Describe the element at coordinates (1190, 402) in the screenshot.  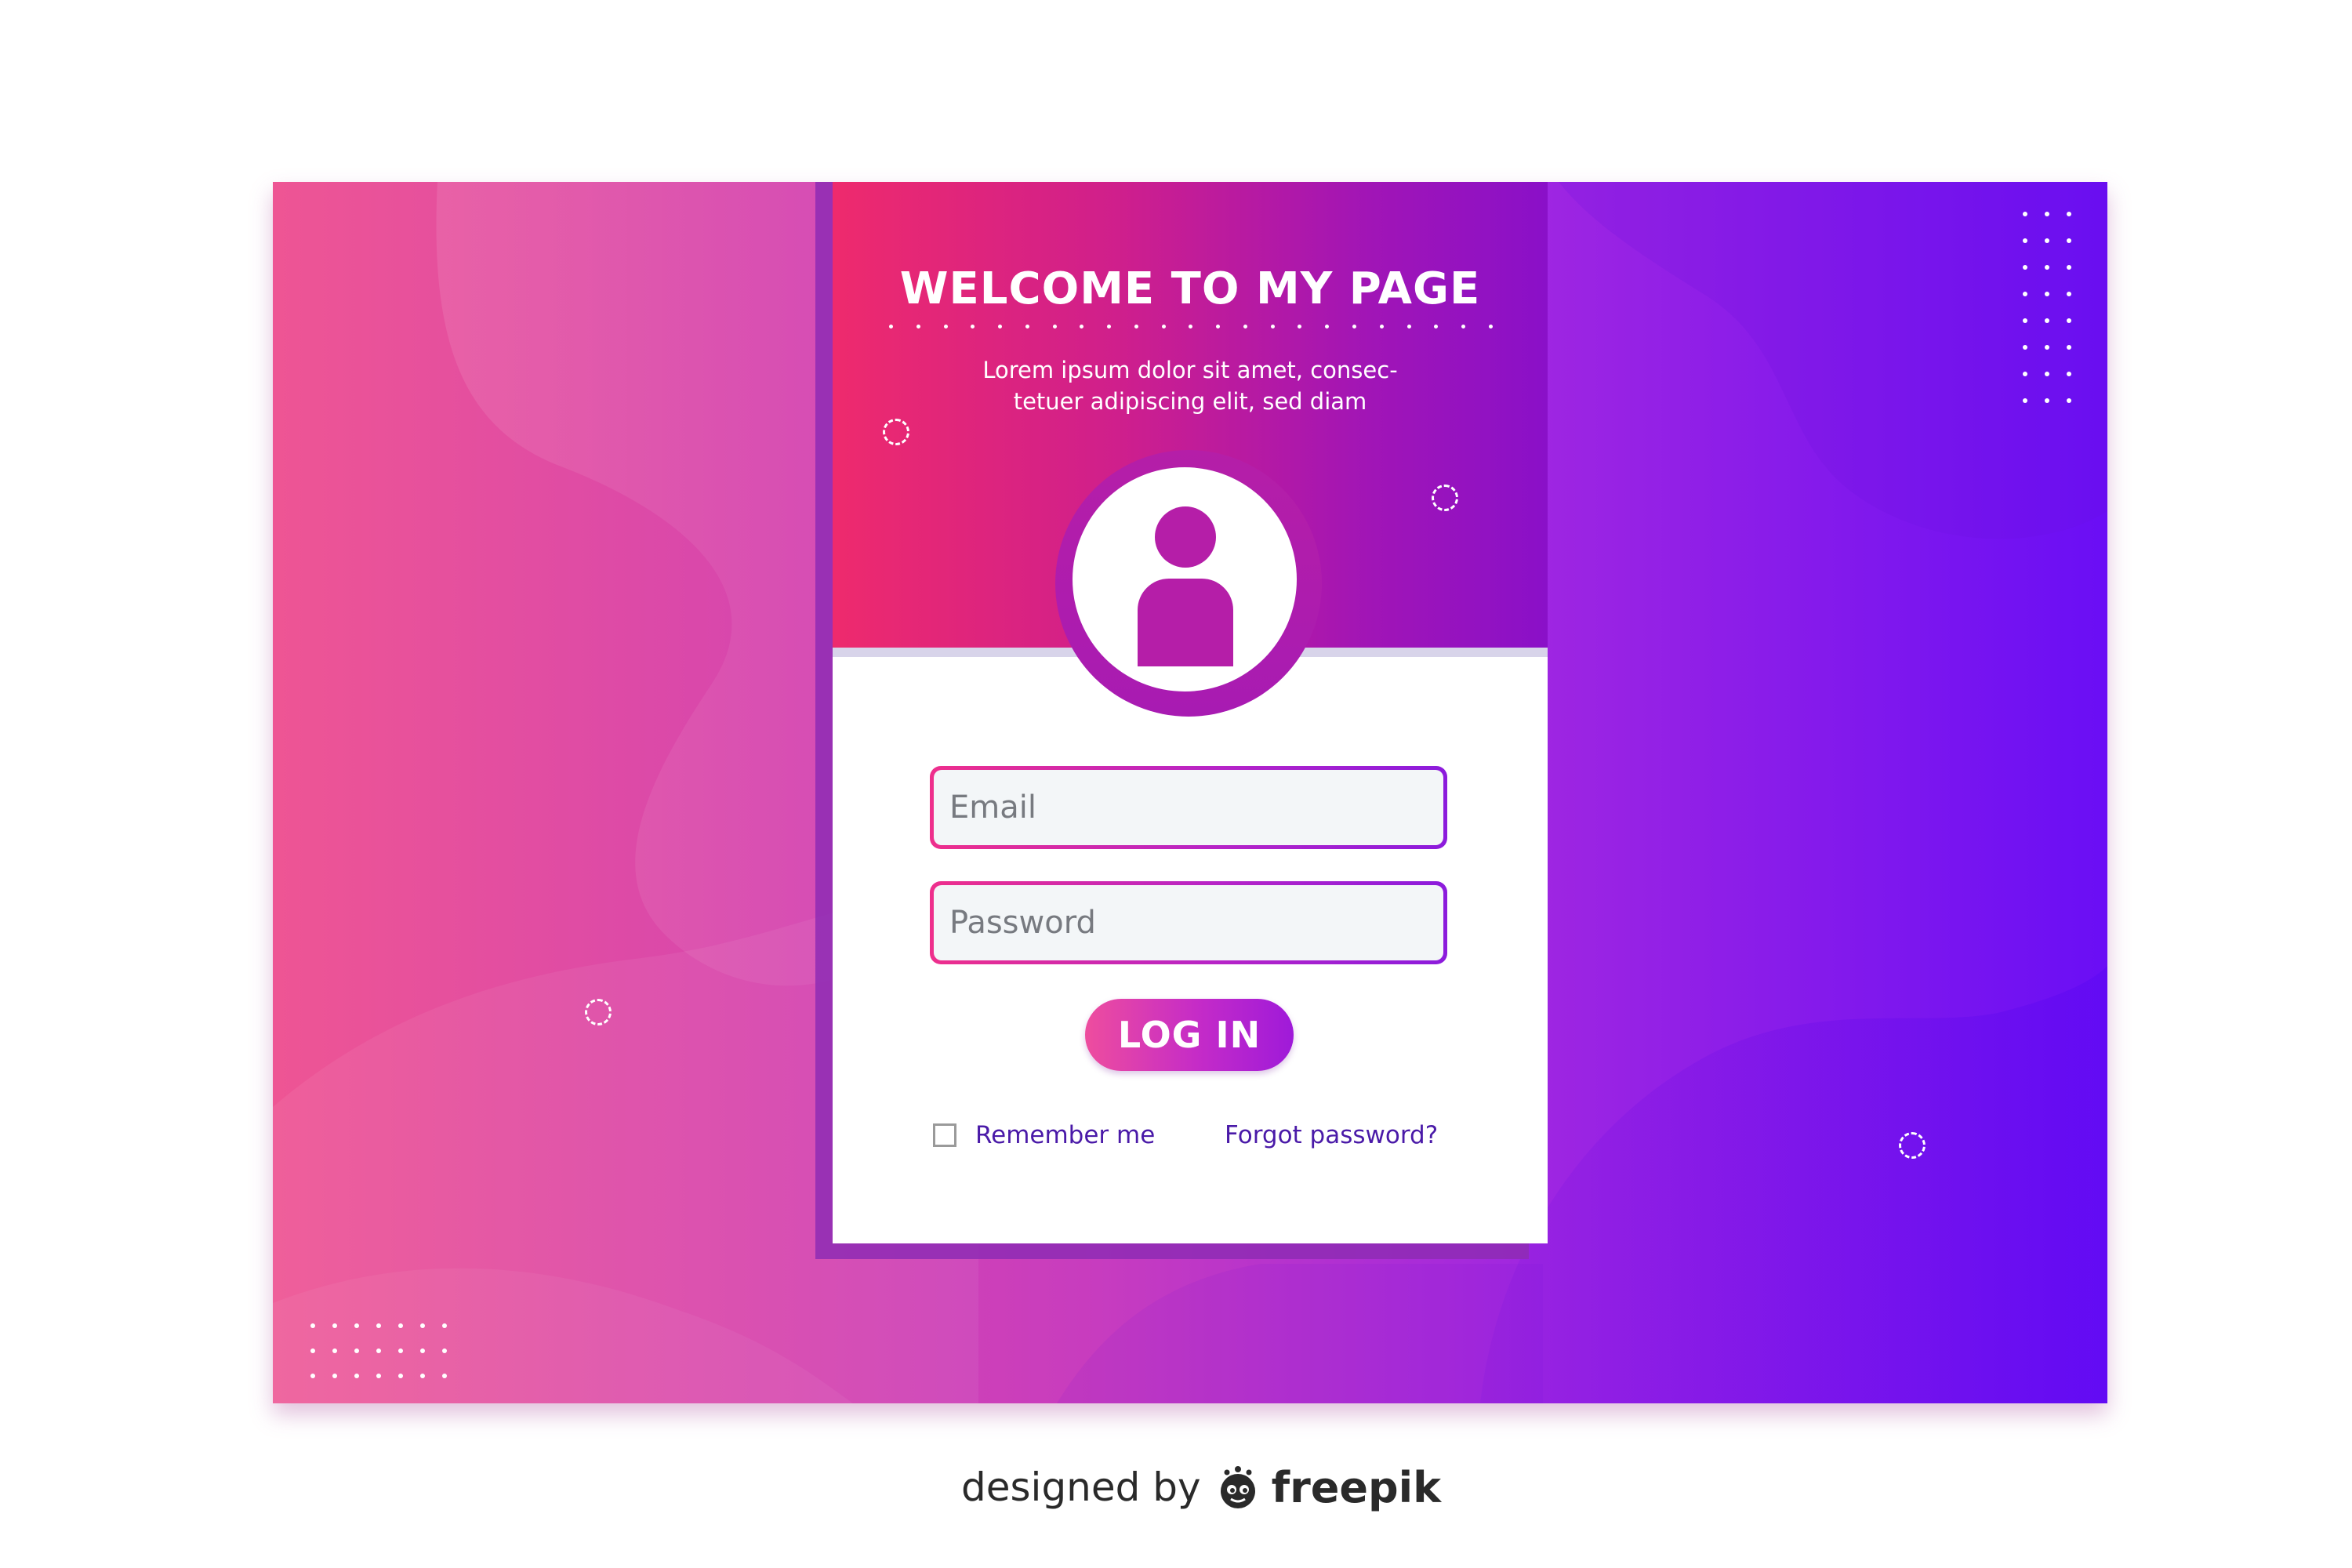
I see `subtitle-line-2: tetuer adipiscing elit, sed diam` at that location.